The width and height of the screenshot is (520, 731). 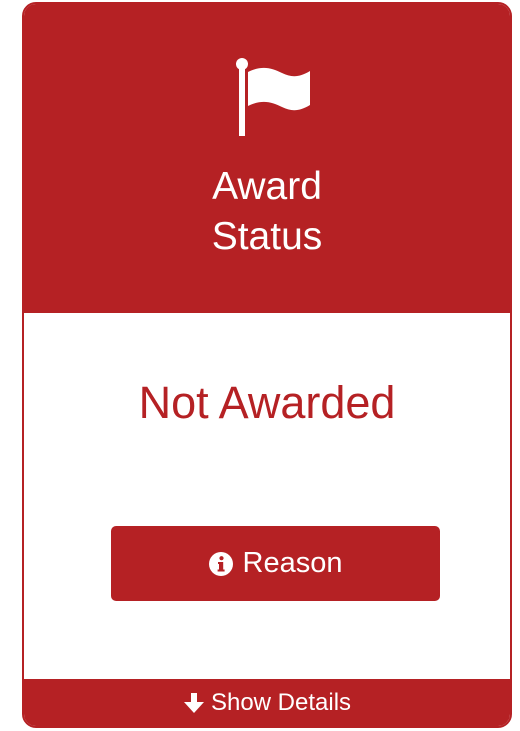 I want to click on show-details-toggle: Show Details, so click(x=267, y=702).